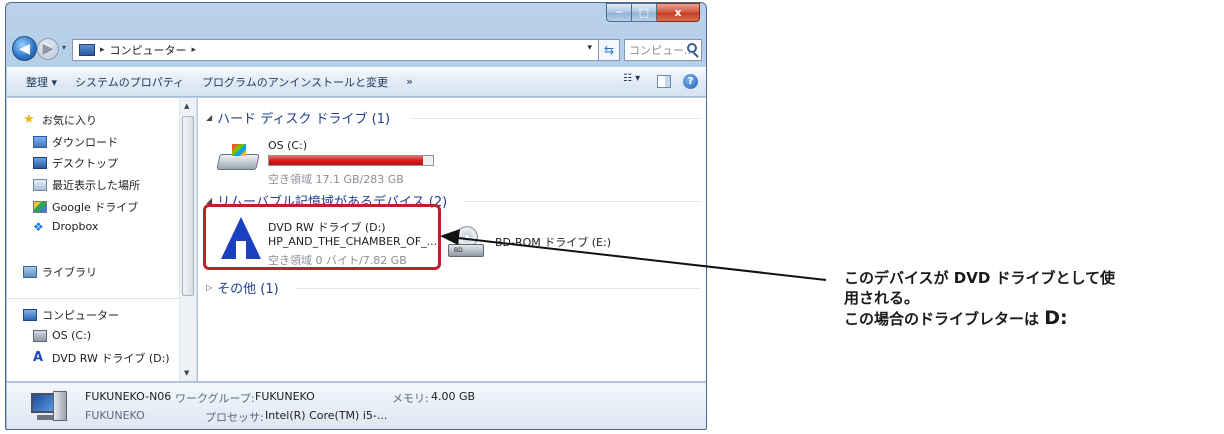 The width and height of the screenshot is (1224, 434). What do you see at coordinates (40, 207) in the screenshot?
I see `google-drive-icon` at bounding box center [40, 207].